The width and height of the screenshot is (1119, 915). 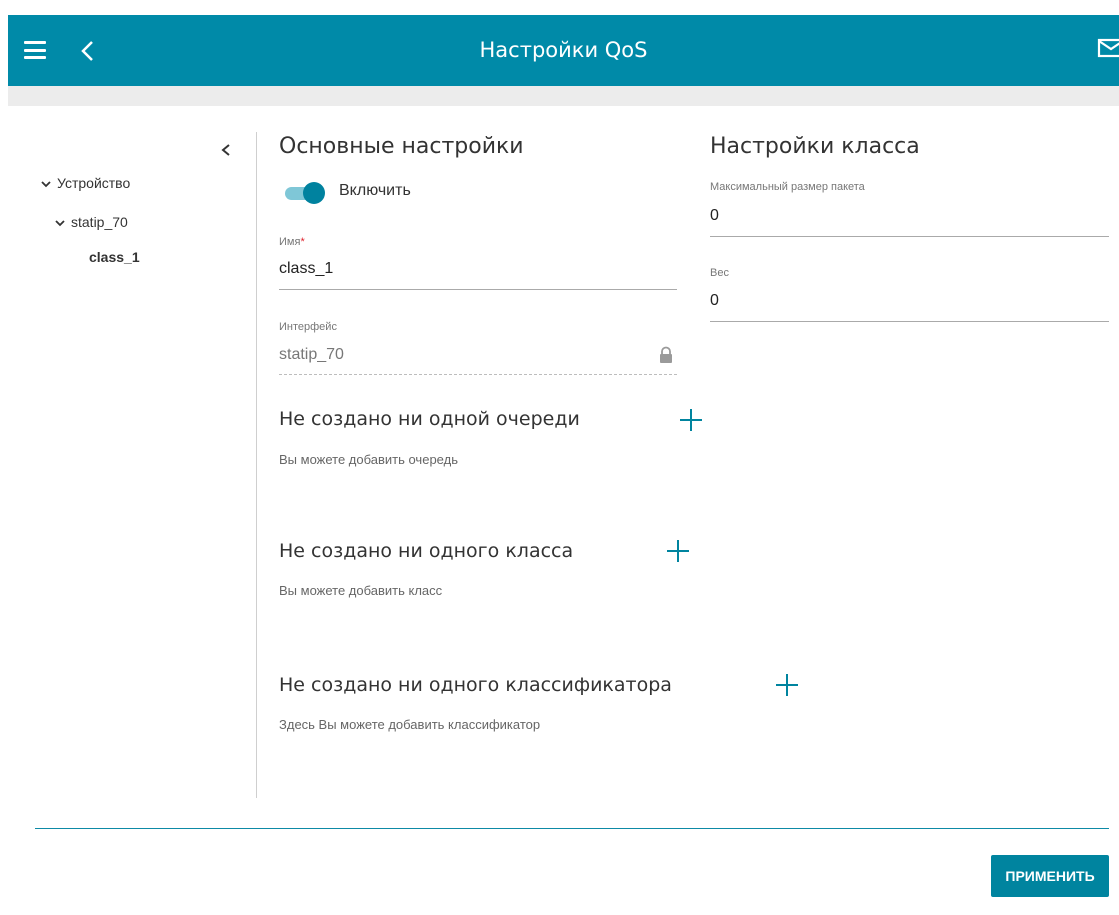 I want to click on name-label-text: Имя, so click(x=290, y=242).